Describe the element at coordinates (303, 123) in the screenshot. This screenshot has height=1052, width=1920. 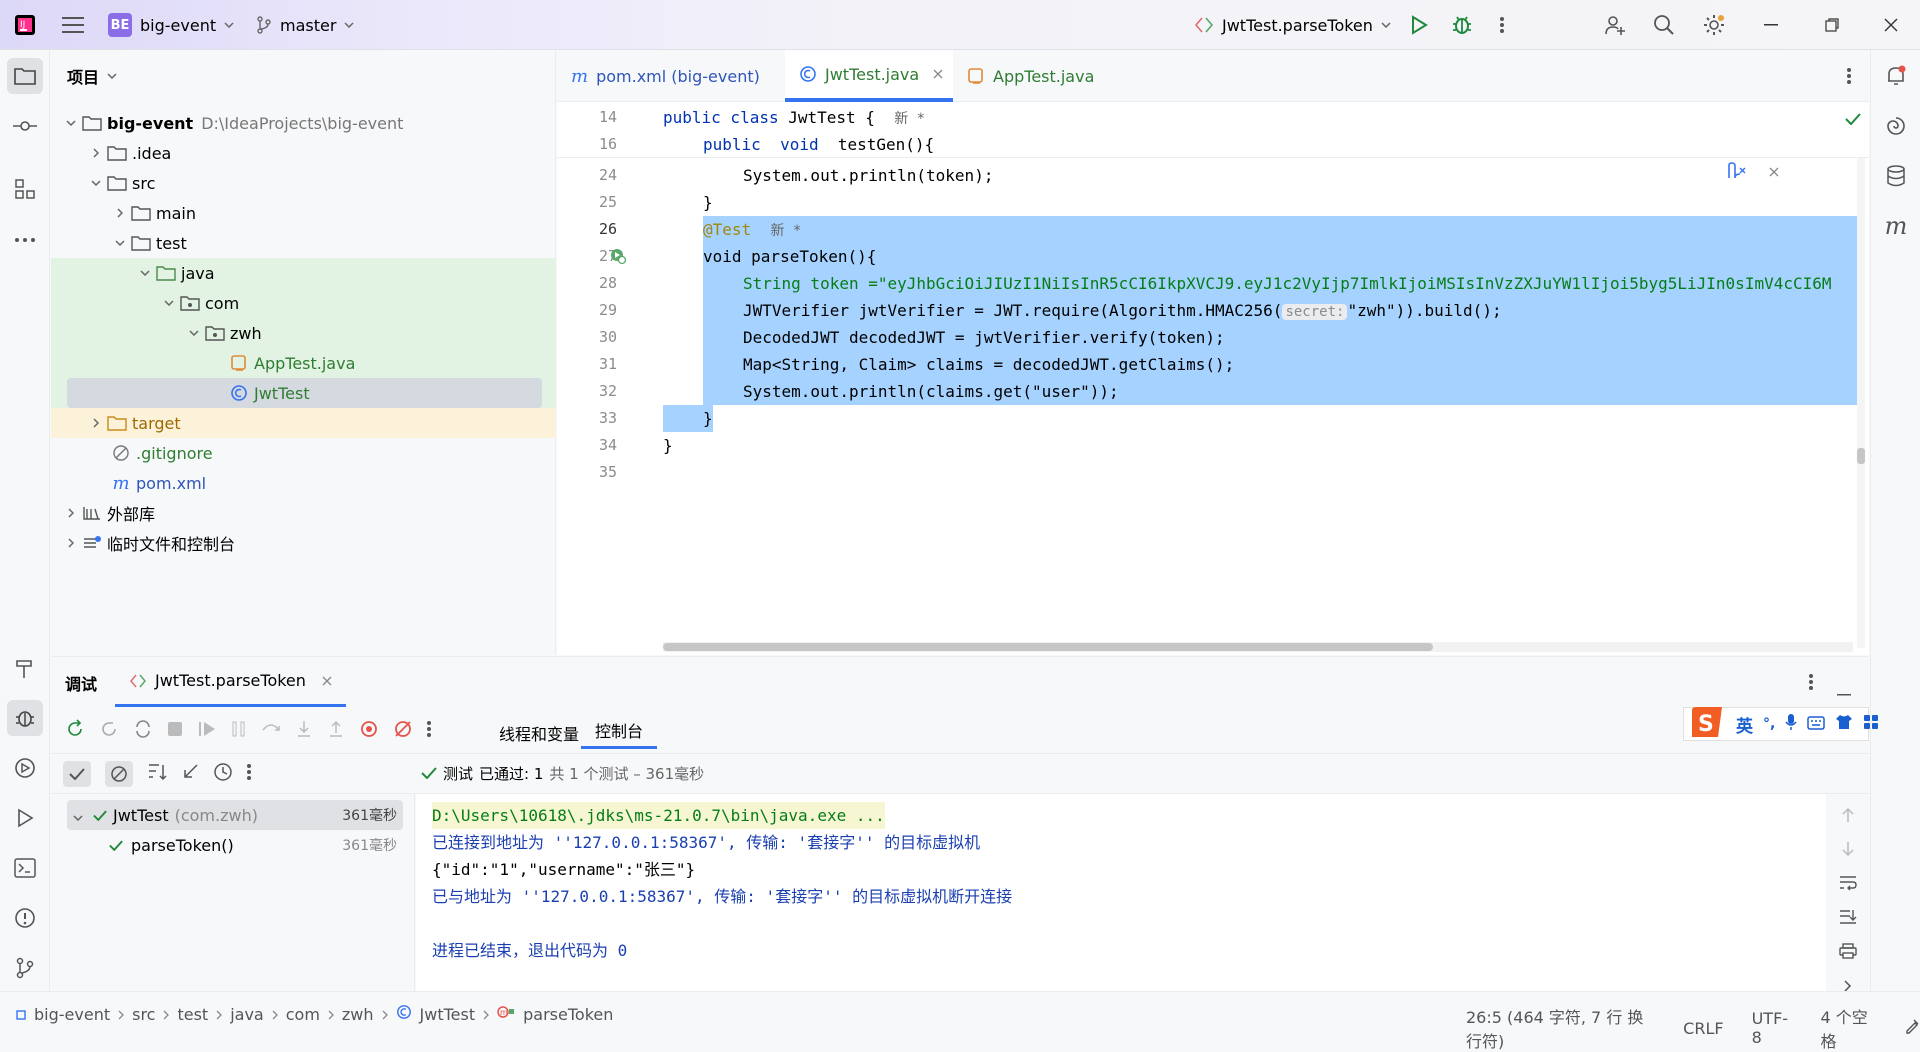
I see `tree-node-project-root: big-event D:\IdeaProjects\big-event` at that location.